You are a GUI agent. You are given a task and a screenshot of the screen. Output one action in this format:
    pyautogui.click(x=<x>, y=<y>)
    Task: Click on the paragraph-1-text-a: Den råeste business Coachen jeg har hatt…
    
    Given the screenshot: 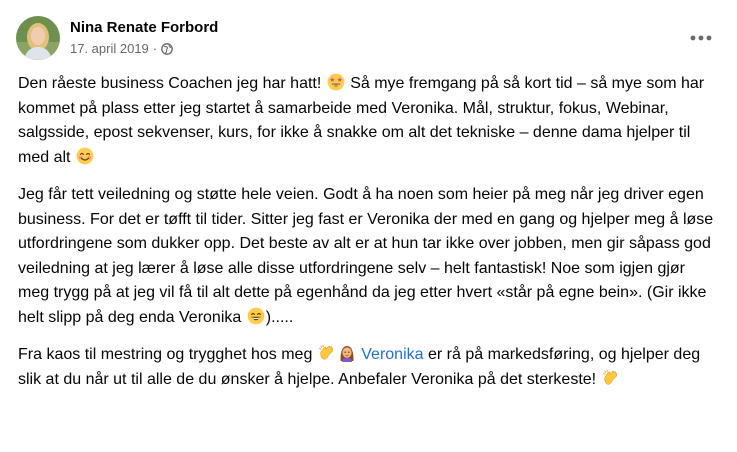 What is the action you would take?
    pyautogui.click(x=170, y=83)
    